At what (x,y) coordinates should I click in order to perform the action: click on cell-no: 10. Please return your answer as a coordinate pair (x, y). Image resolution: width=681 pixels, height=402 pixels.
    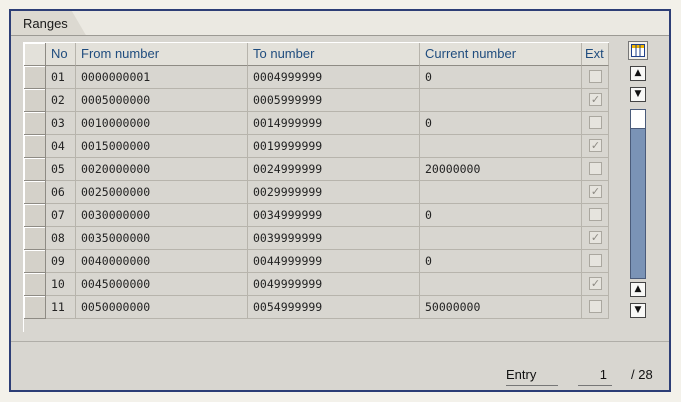
    Looking at the image, I should click on (61, 284).